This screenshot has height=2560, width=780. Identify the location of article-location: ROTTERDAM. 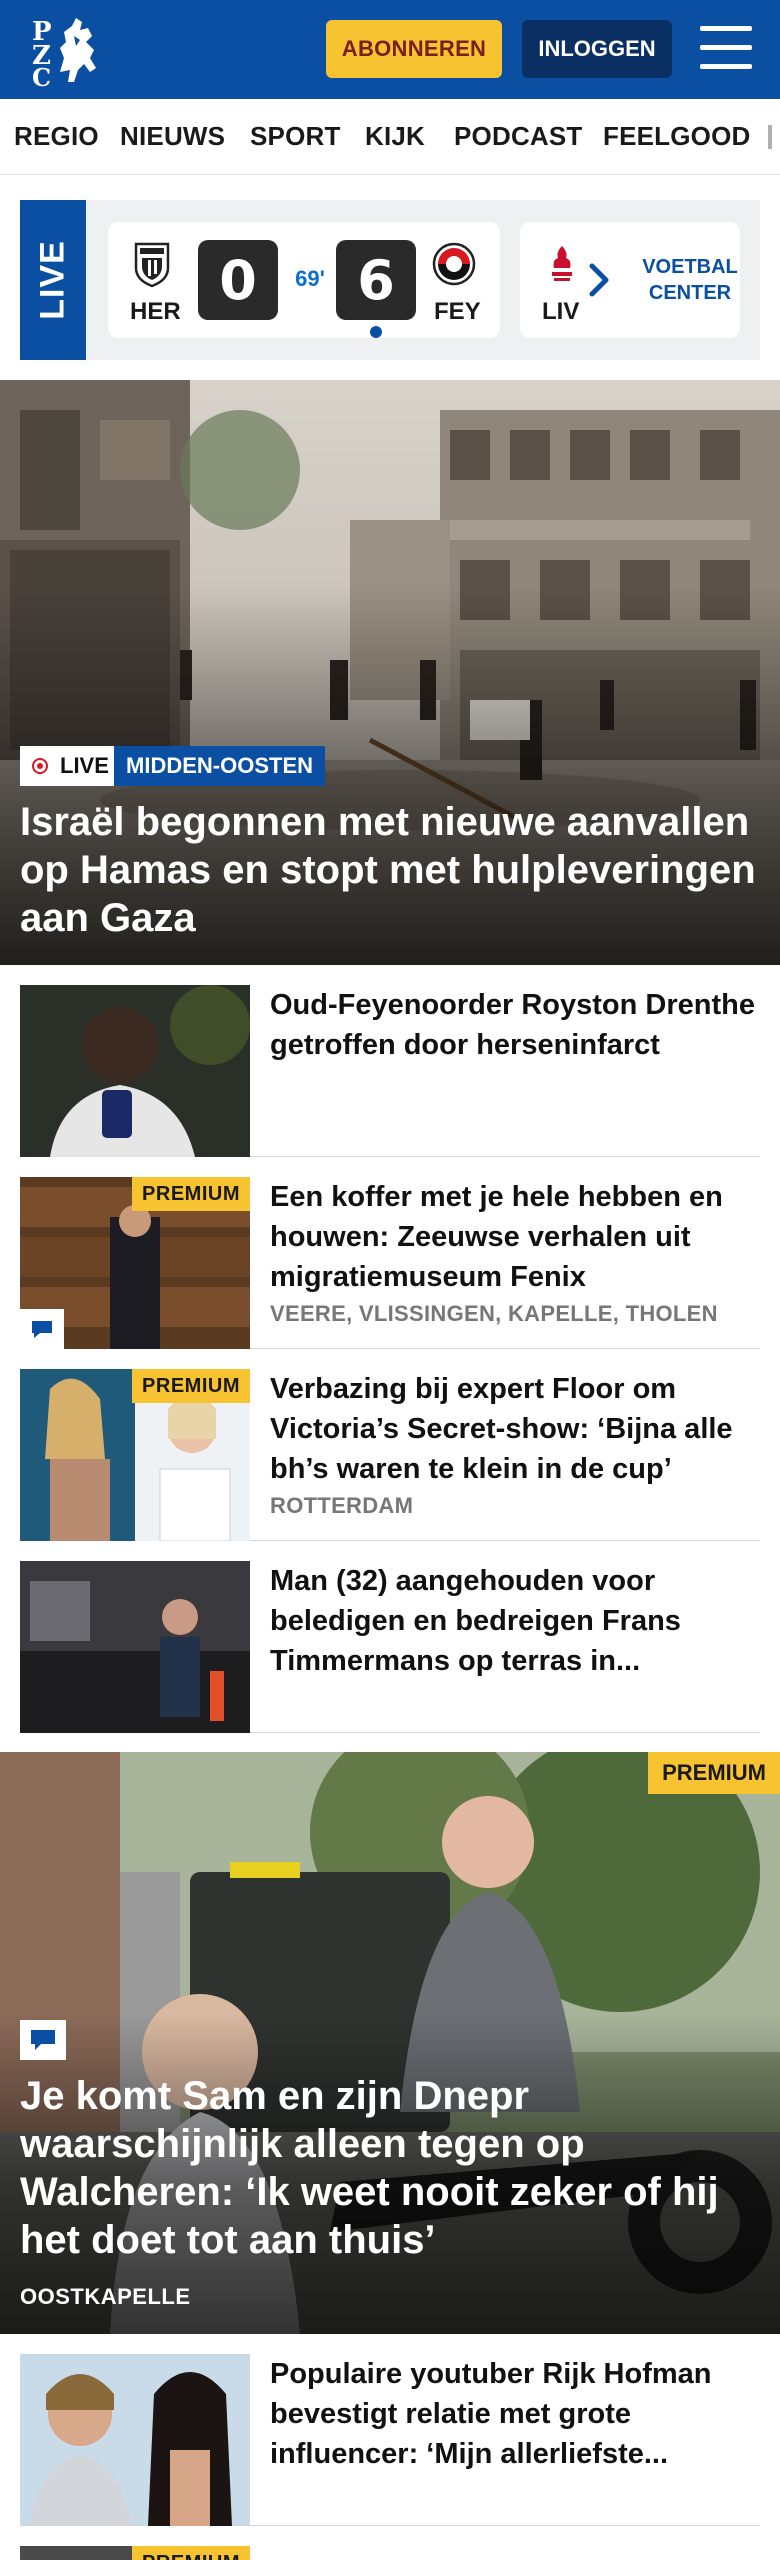
(342, 1505).